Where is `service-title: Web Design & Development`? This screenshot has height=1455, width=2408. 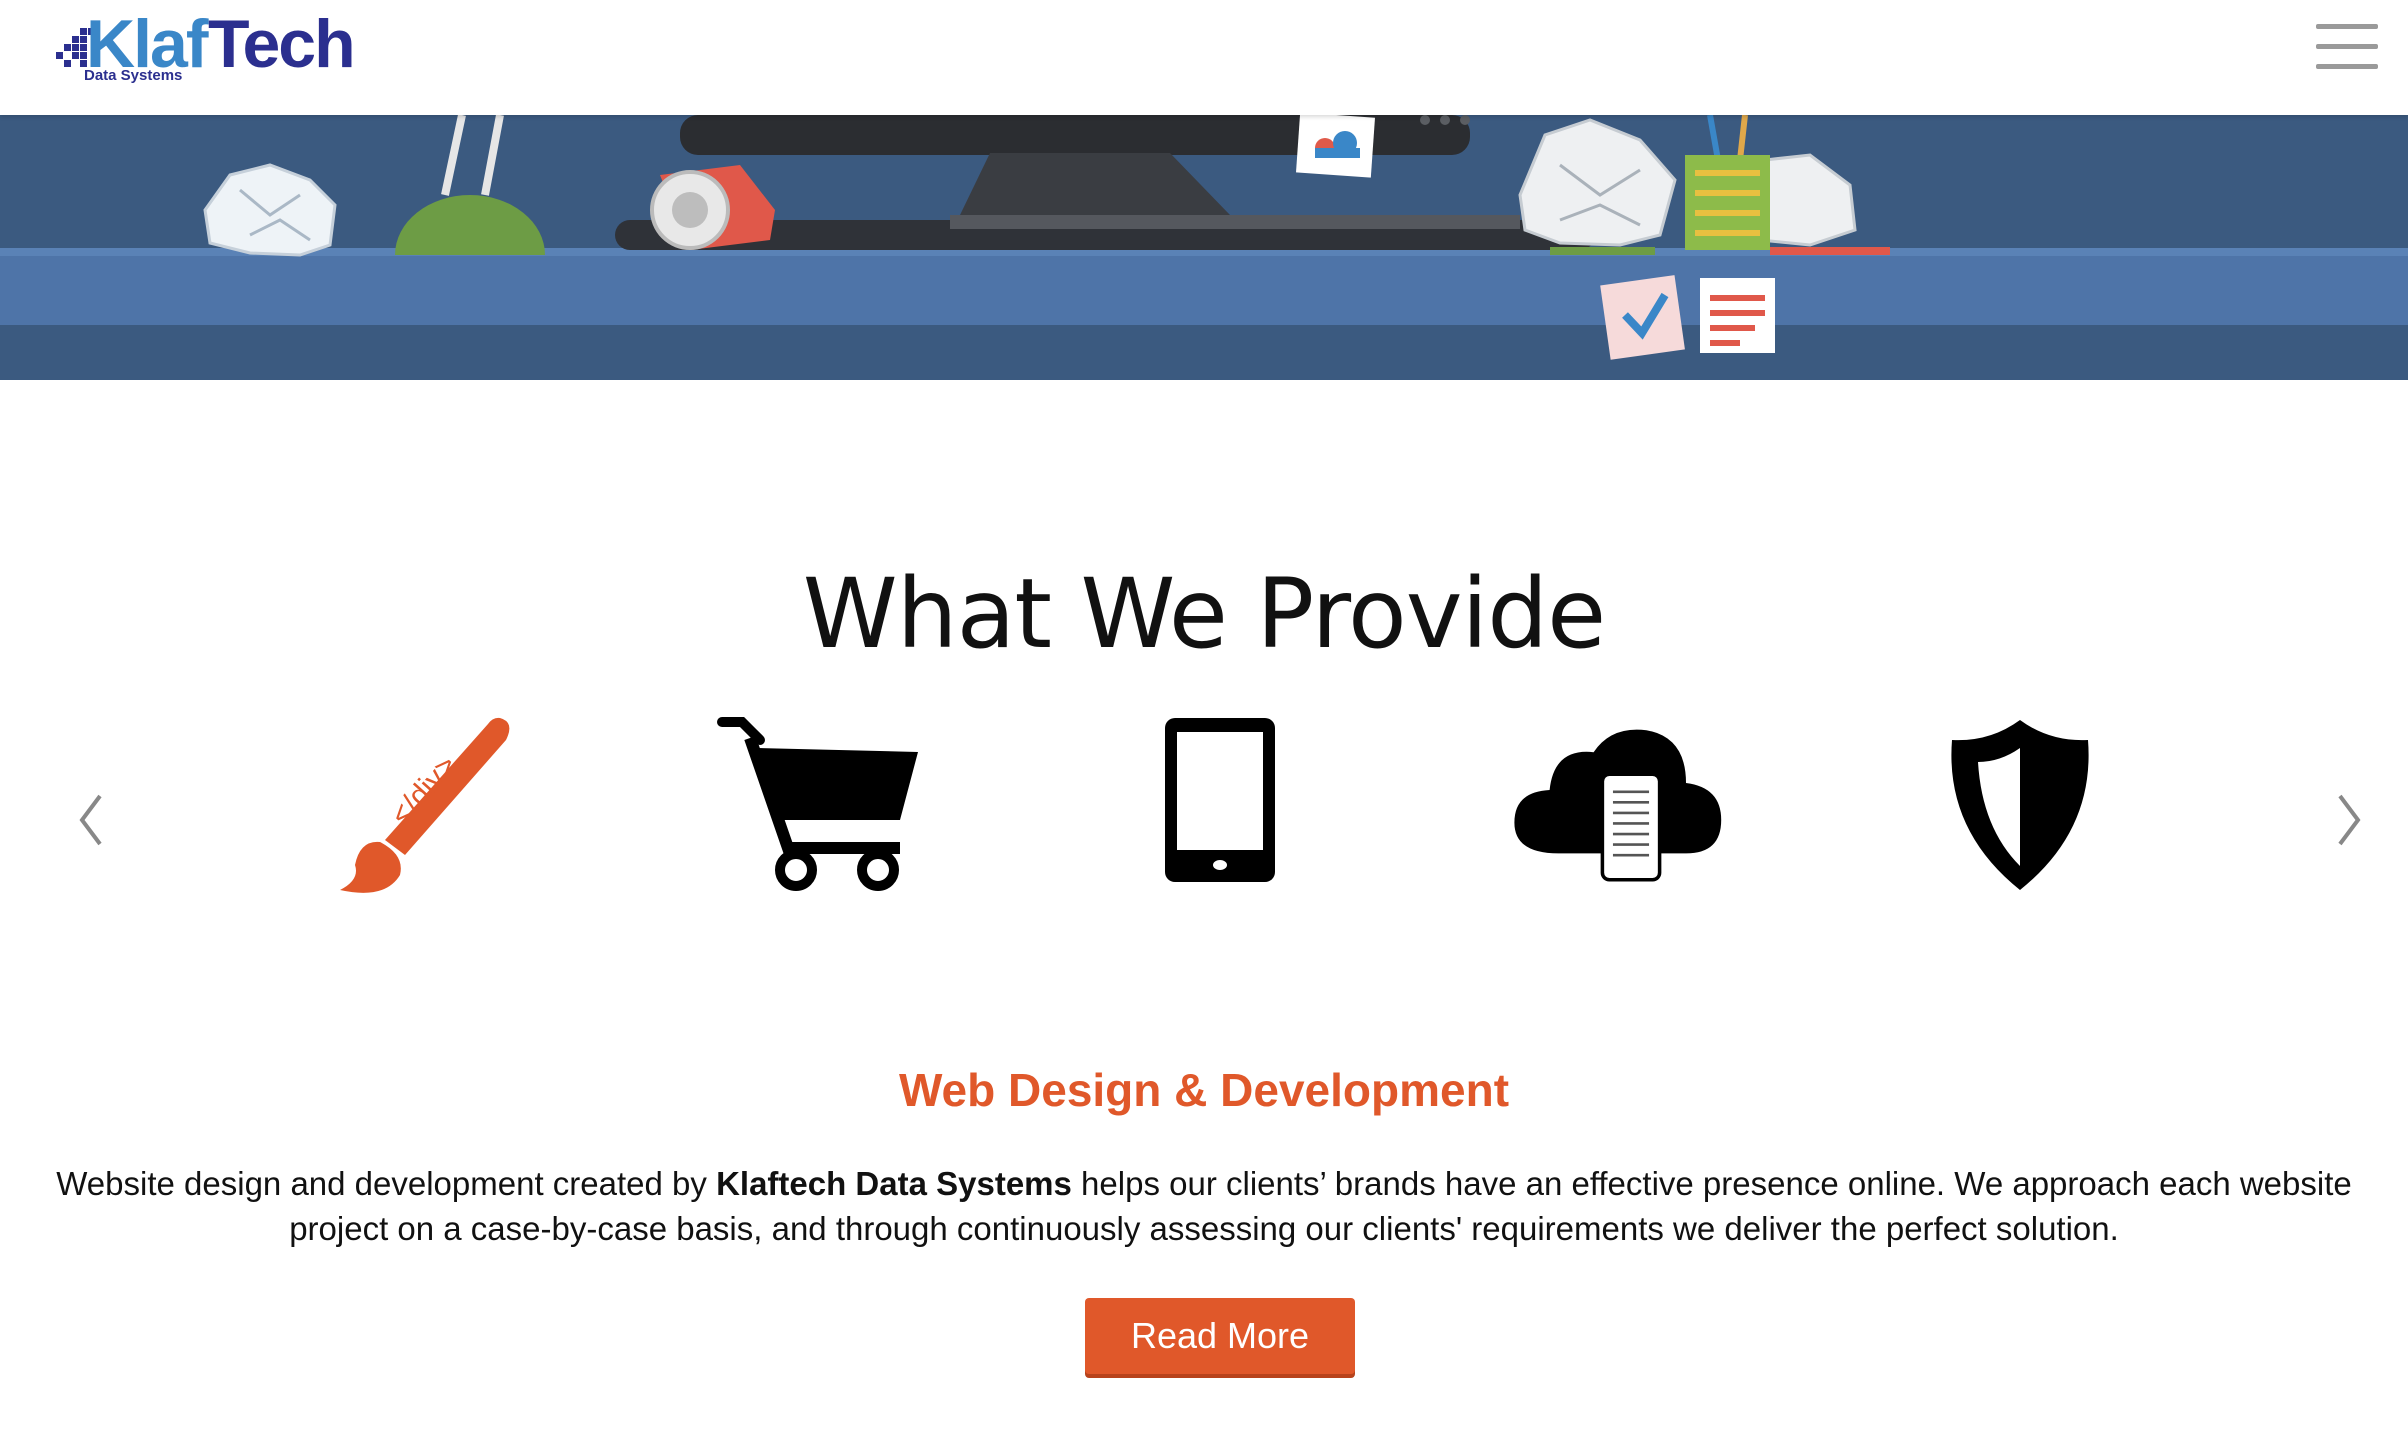 service-title: Web Design & Development is located at coordinates (1204, 1090).